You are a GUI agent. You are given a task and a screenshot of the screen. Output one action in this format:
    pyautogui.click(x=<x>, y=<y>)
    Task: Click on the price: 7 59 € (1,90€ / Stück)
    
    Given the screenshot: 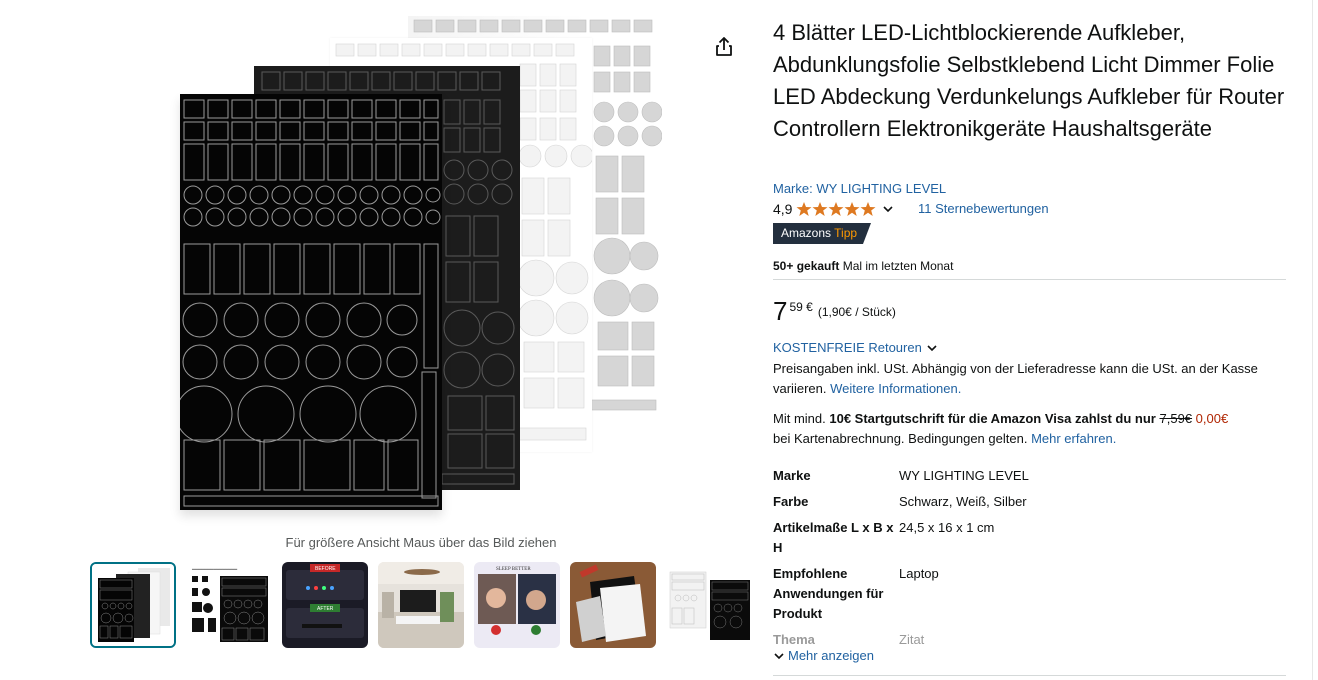 What is the action you would take?
    pyautogui.click(x=834, y=311)
    